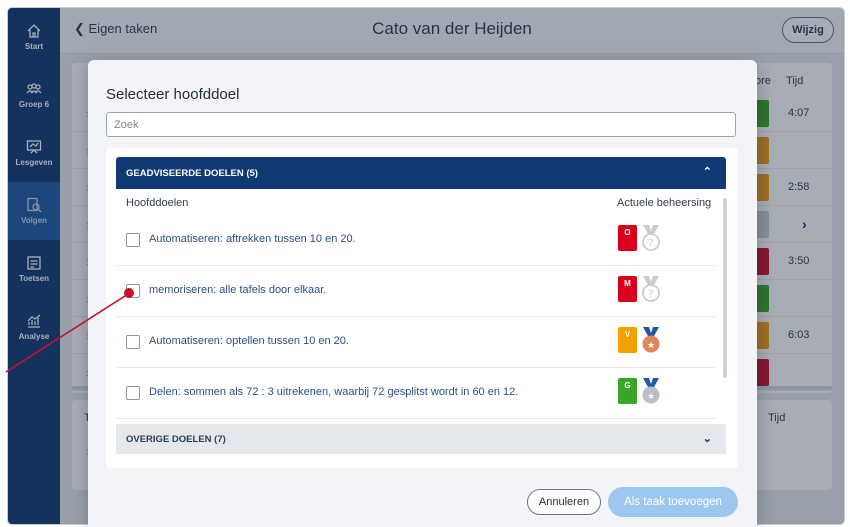 Image resolution: width=850 pixels, height=527 pixels. I want to click on search-input, so click(421, 124).